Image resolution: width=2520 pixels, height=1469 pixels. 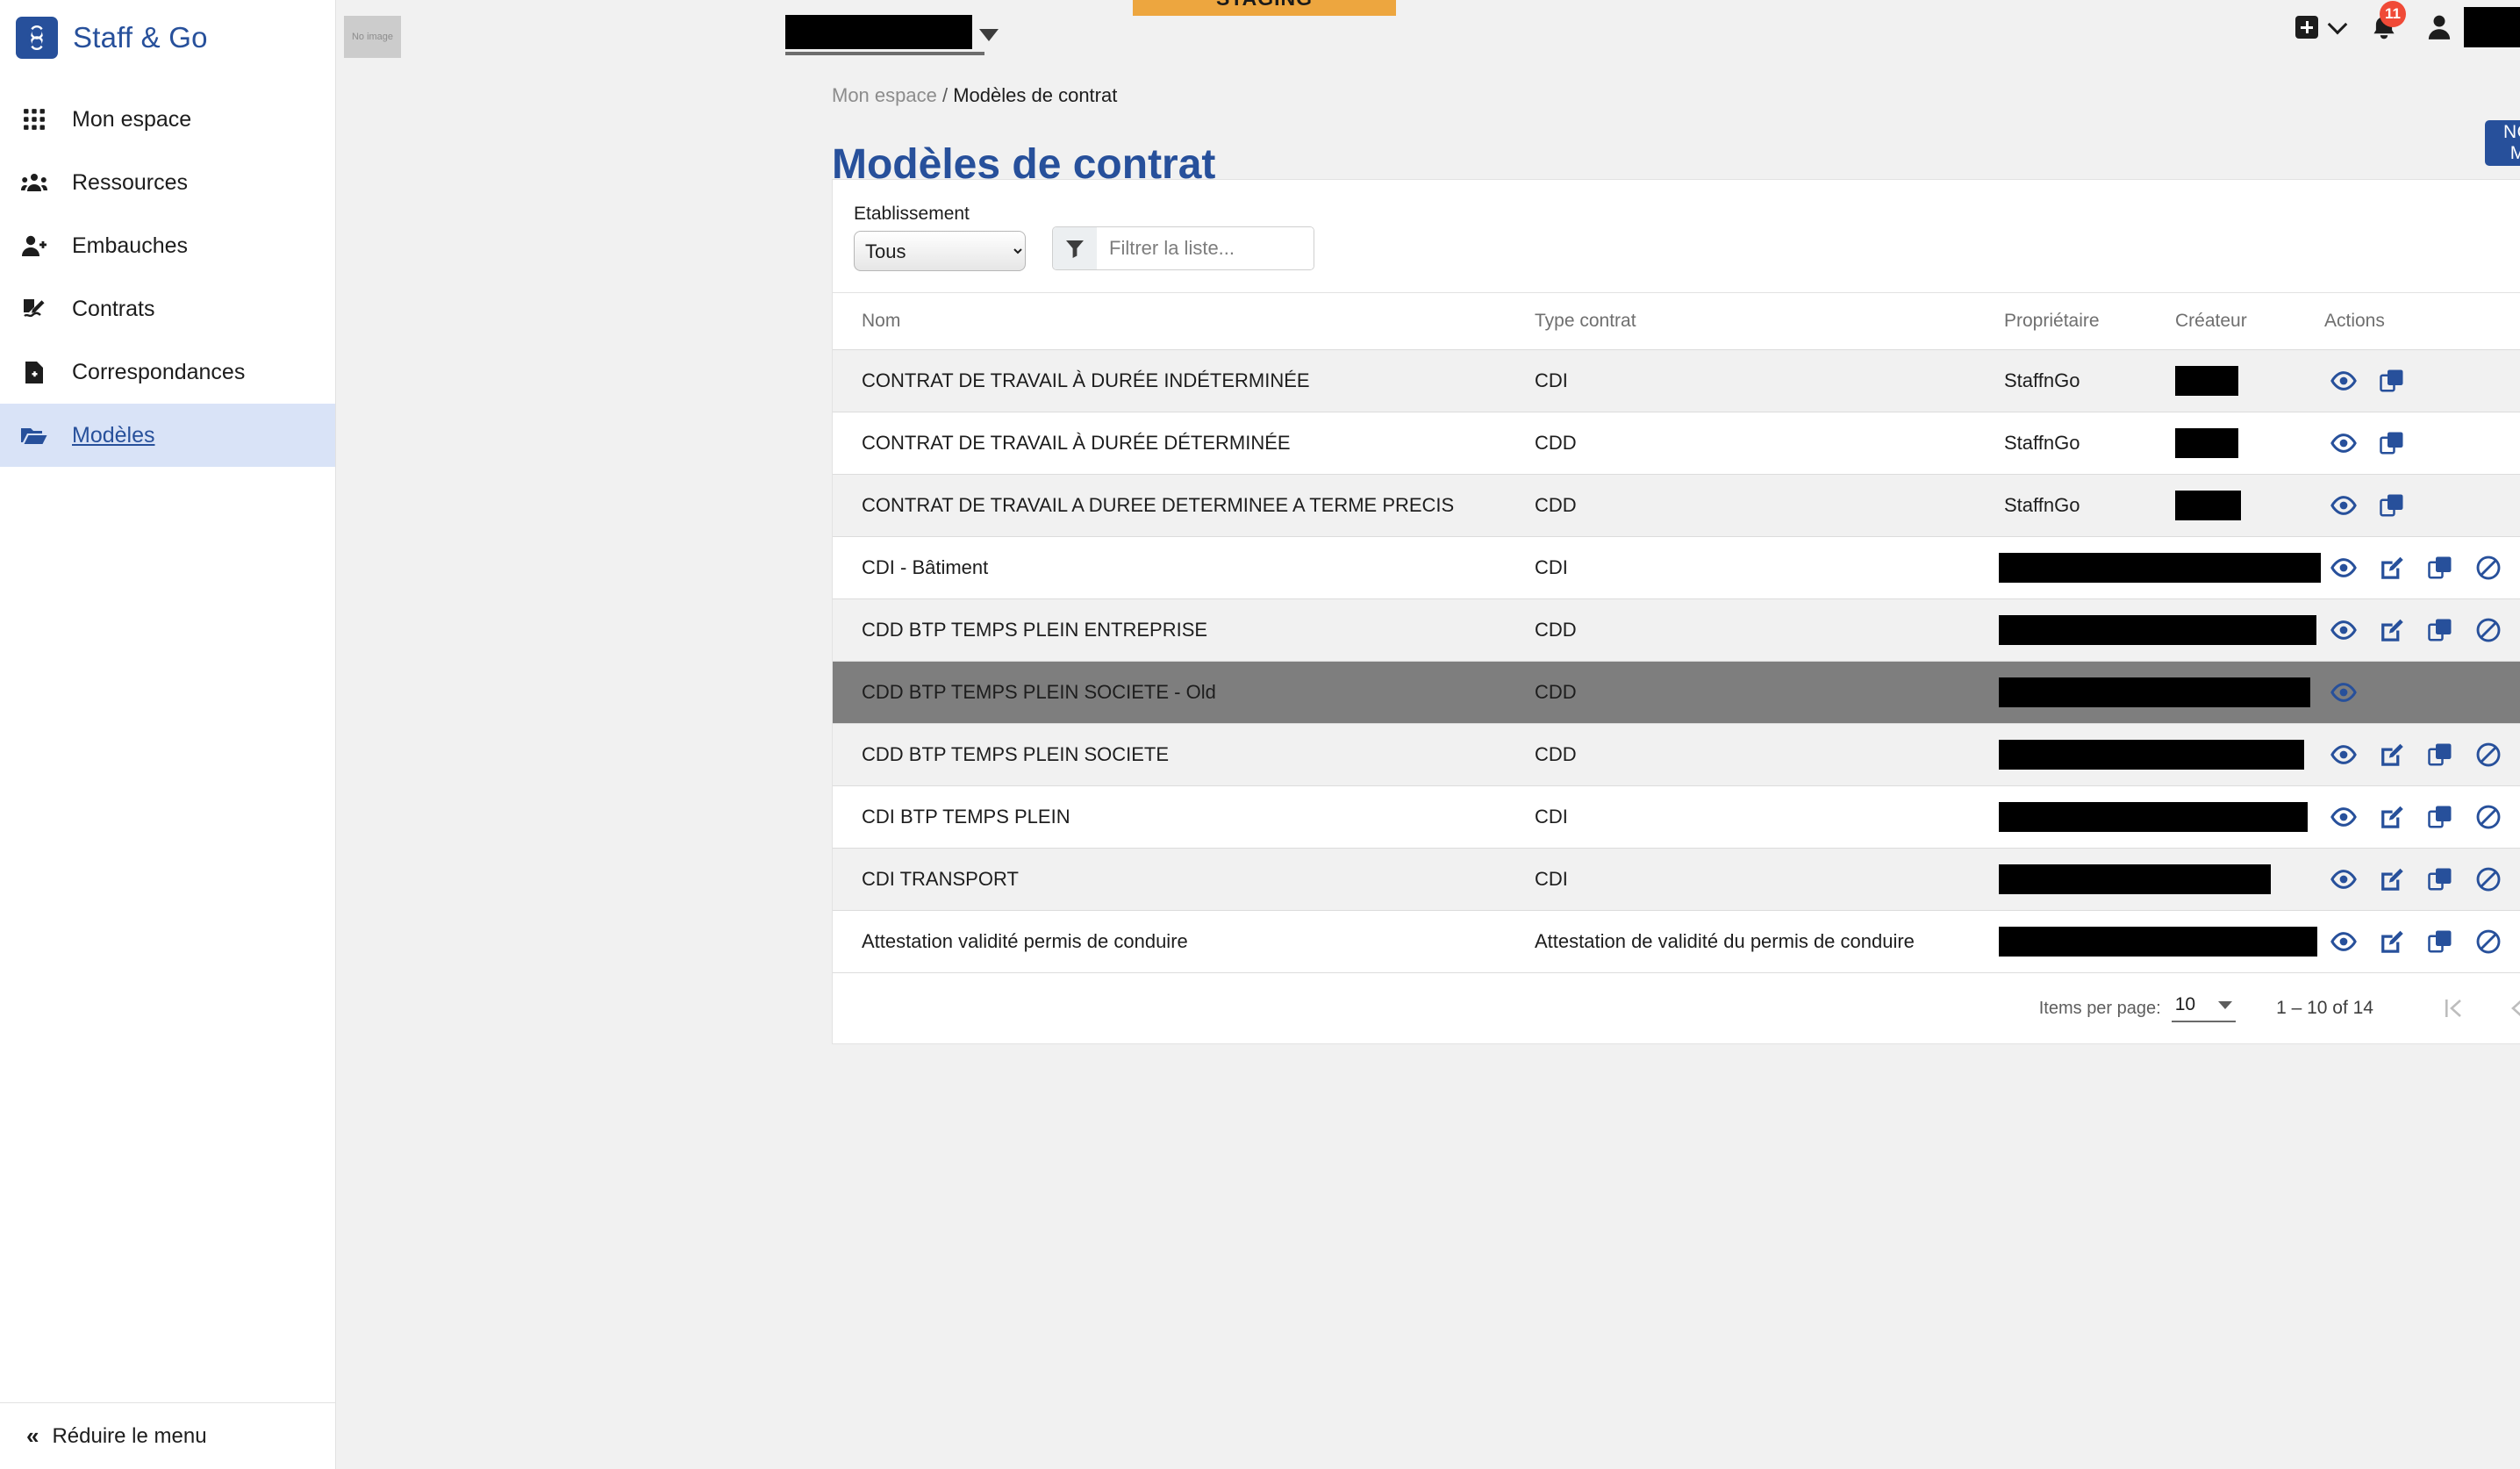 I want to click on brand: Staff & Go, so click(x=167, y=37).